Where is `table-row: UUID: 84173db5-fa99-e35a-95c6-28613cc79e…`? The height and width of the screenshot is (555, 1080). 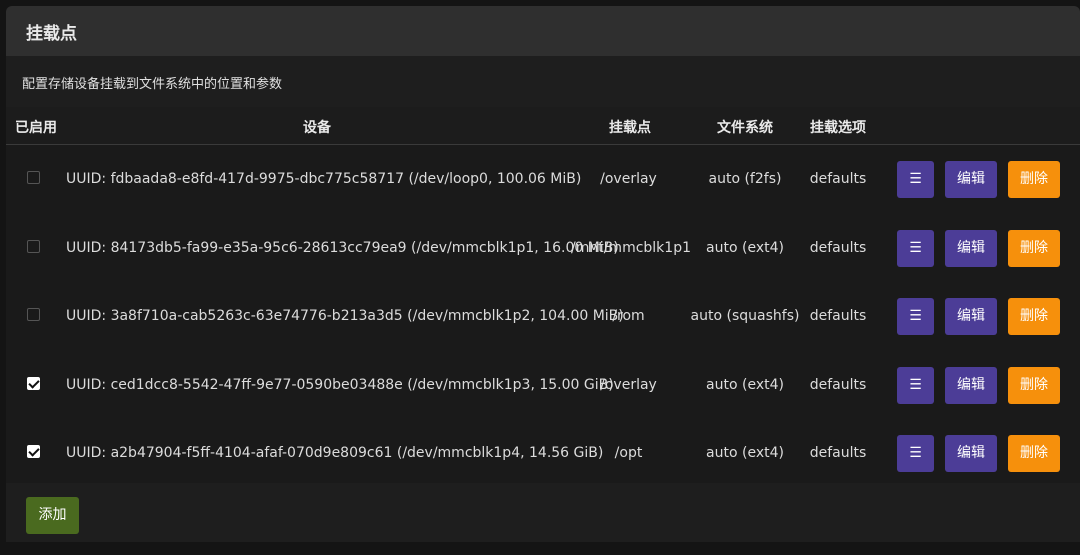 table-row: UUID: 84173db5-fa99-e35a-95c6-28613cc79e… is located at coordinates (543, 248).